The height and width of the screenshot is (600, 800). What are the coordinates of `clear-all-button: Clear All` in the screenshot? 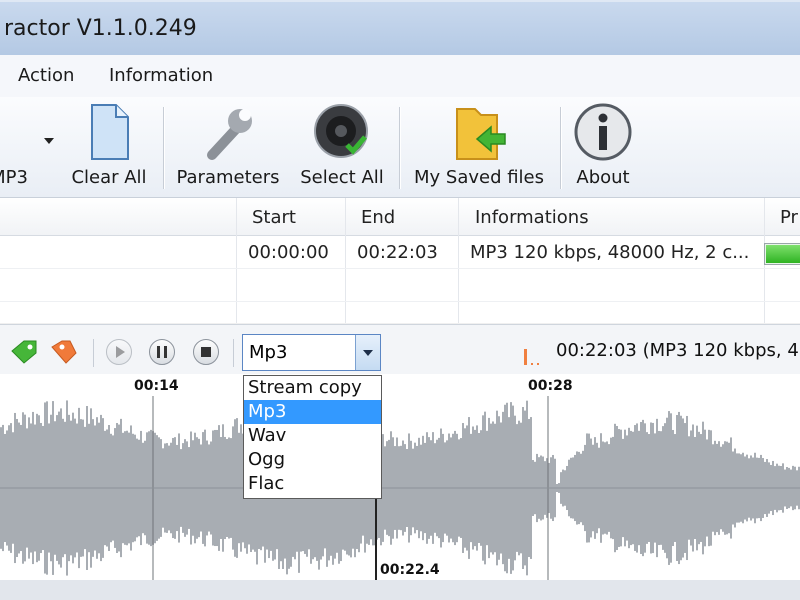 It's located at (109, 147).